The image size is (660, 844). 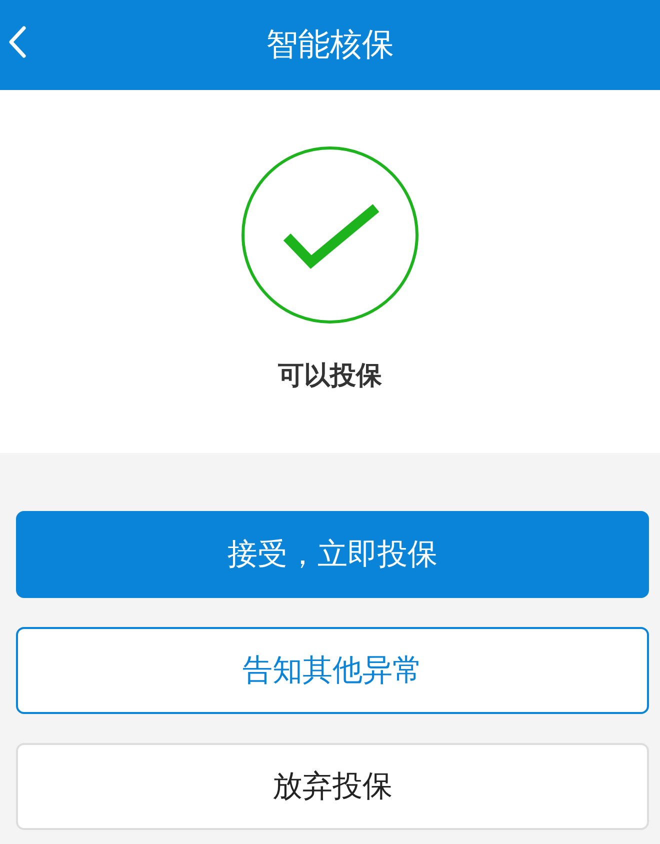 What do you see at coordinates (330, 376) in the screenshot?
I see `result-message: 可以投保` at bounding box center [330, 376].